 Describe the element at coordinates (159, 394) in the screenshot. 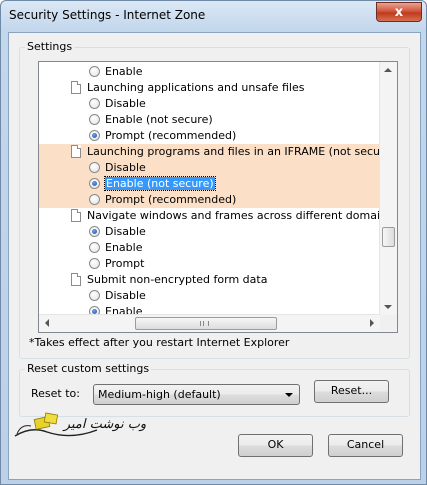

I see `reset-level-value: Medium-high (default)` at that location.